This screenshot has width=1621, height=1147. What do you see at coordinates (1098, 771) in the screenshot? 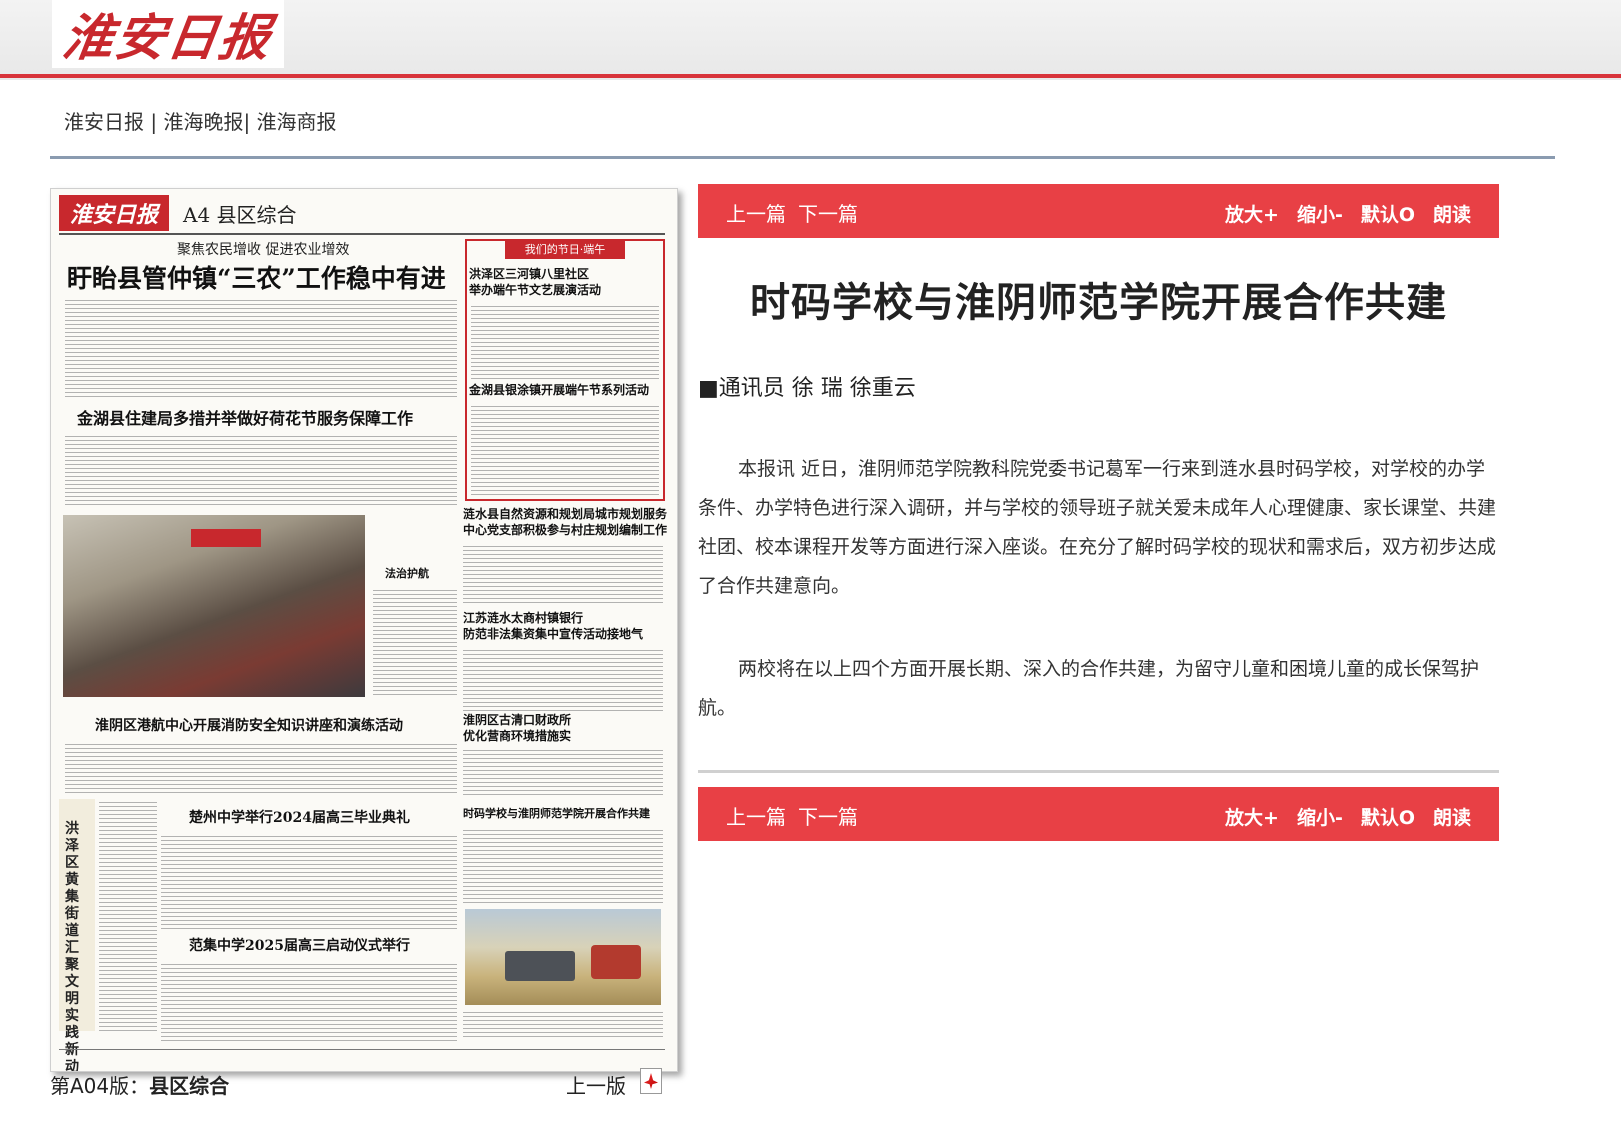
I see `article-divider` at bounding box center [1098, 771].